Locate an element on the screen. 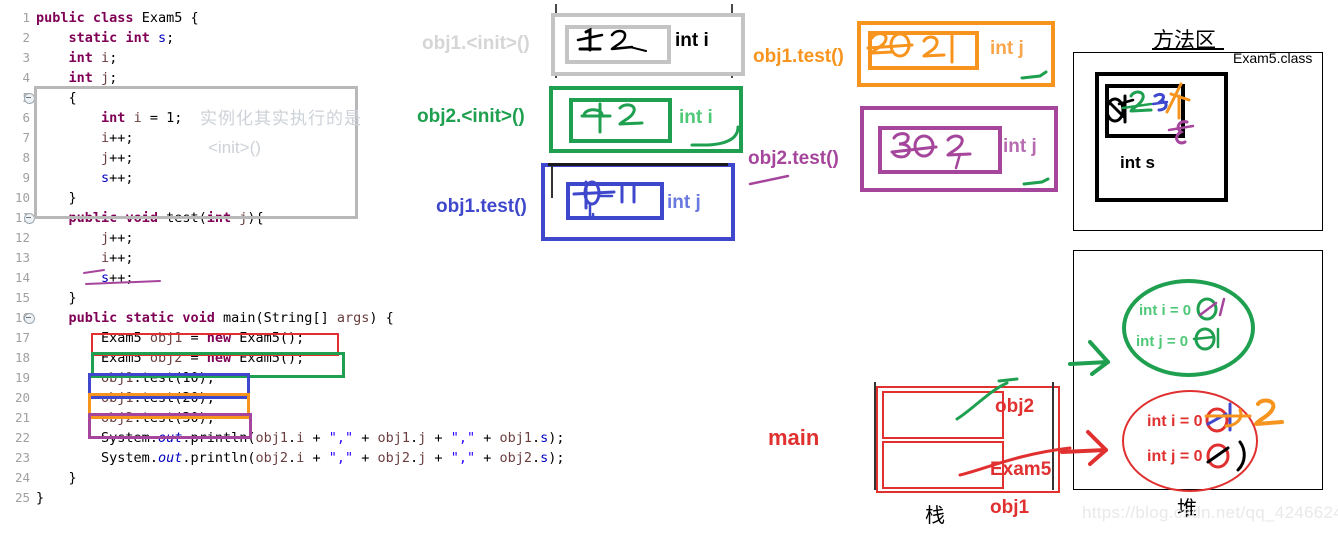 The width and height of the screenshot is (1338, 533). line-number: 24 is located at coordinates (22, 477).